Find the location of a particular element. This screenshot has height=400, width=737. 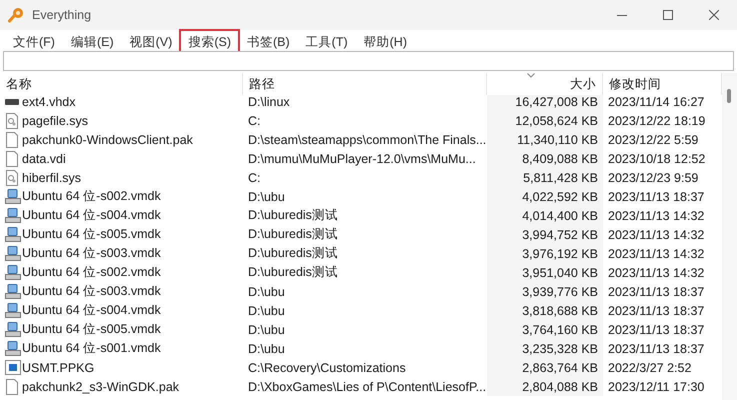

size-cell: 3,976,192 KB is located at coordinates (545, 253).